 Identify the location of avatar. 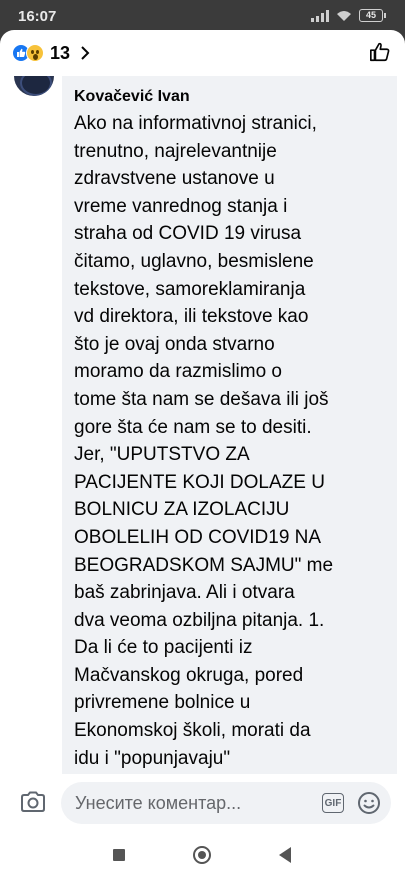
(34, 86).